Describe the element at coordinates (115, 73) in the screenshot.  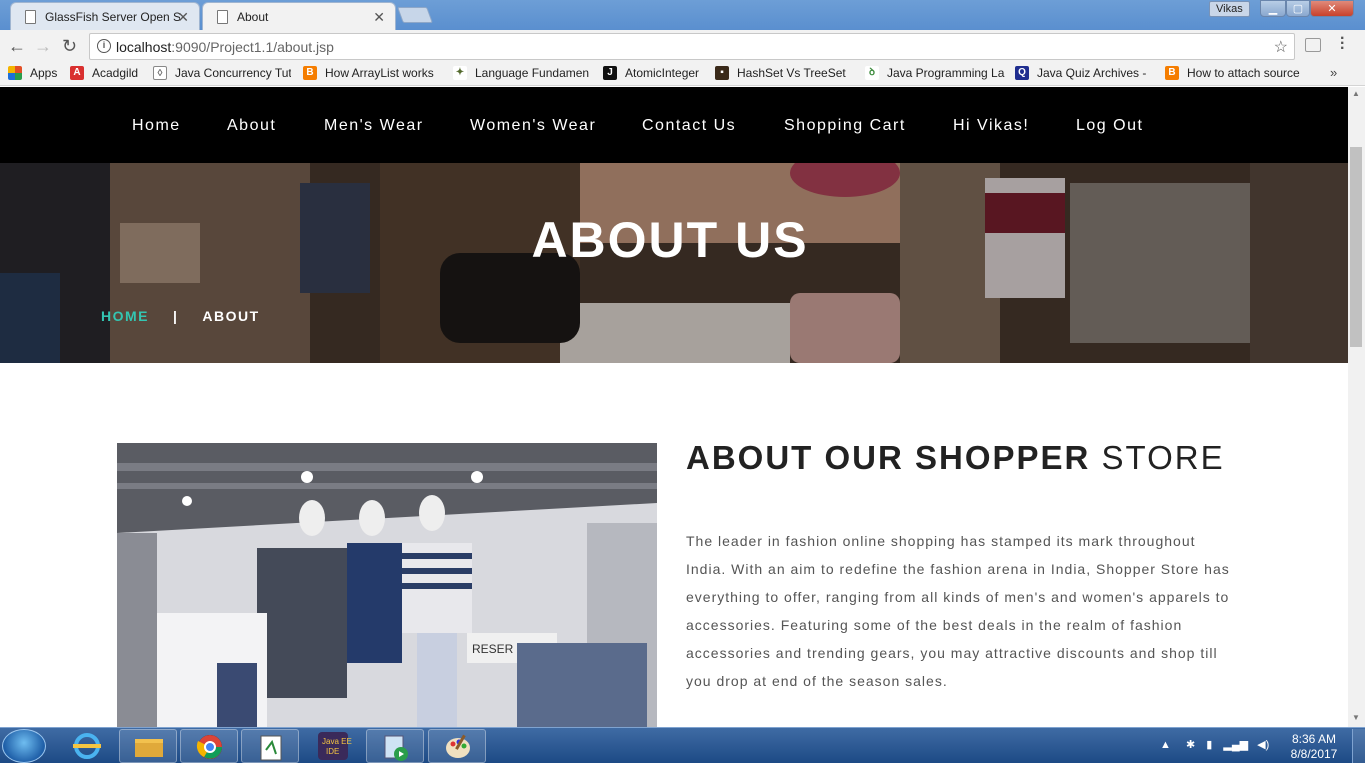
I see `bookmark-label: Acadgild` at that location.